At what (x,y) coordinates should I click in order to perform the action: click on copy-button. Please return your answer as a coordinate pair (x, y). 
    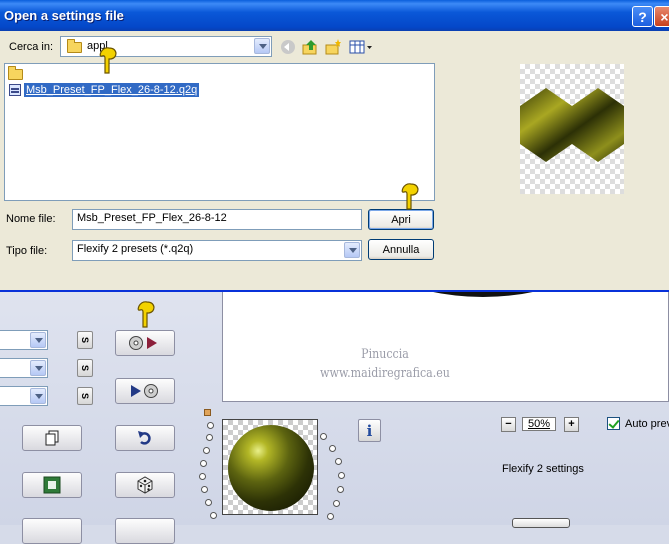
    Looking at the image, I should click on (52, 438).